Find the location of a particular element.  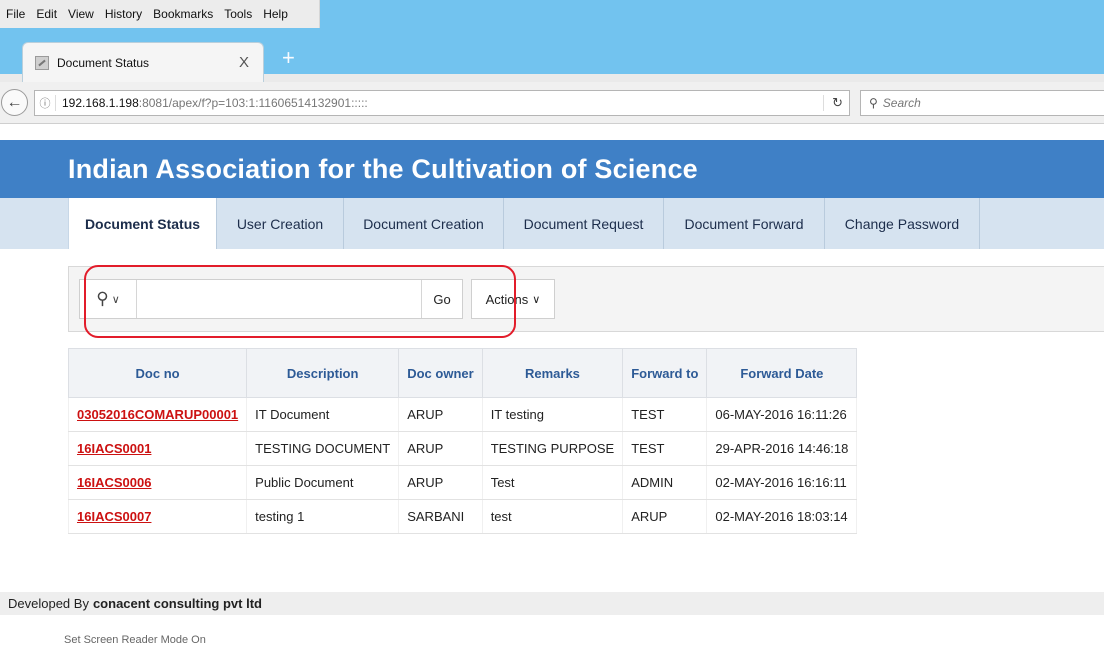

back-arrow-icon: ← is located at coordinates (14, 102).